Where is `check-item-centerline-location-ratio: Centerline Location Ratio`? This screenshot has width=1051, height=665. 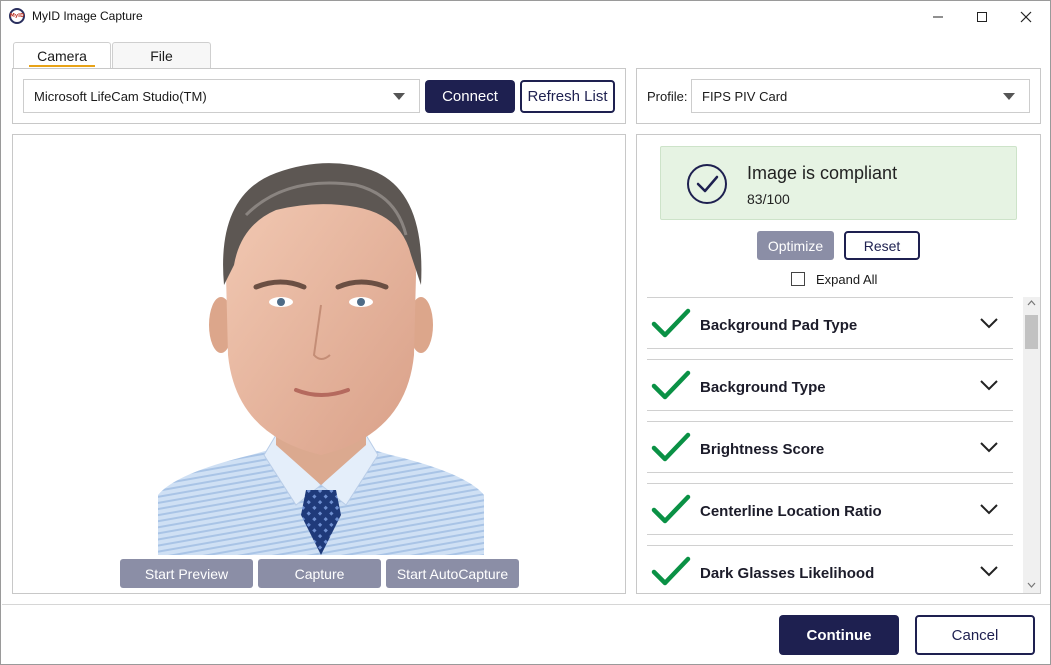
check-item-centerline-location-ratio: Centerline Location Ratio is located at coordinates (830, 509).